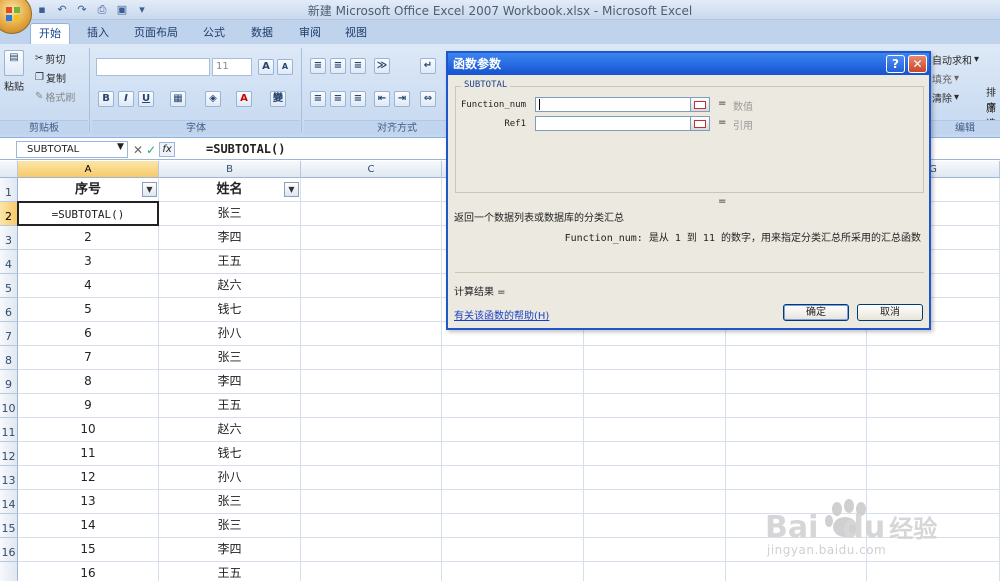 The height and width of the screenshot is (581, 1000). What do you see at coordinates (102, 9) in the screenshot?
I see `print-icon: ⎙` at bounding box center [102, 9].